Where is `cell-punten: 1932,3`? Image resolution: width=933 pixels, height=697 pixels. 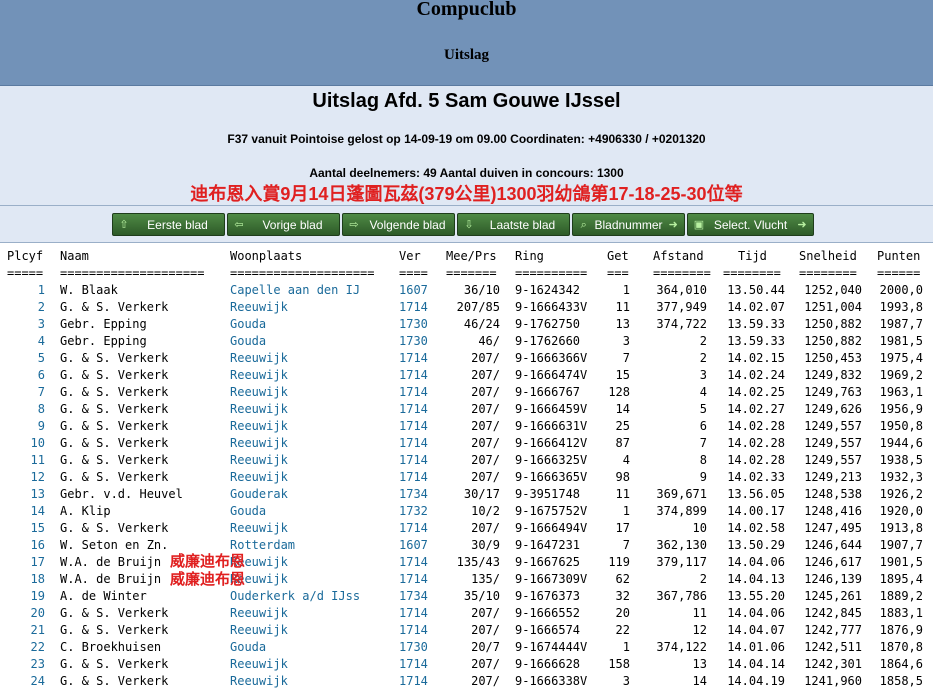 cell-punten: 1932,3 is located at coordinates (901, 477).